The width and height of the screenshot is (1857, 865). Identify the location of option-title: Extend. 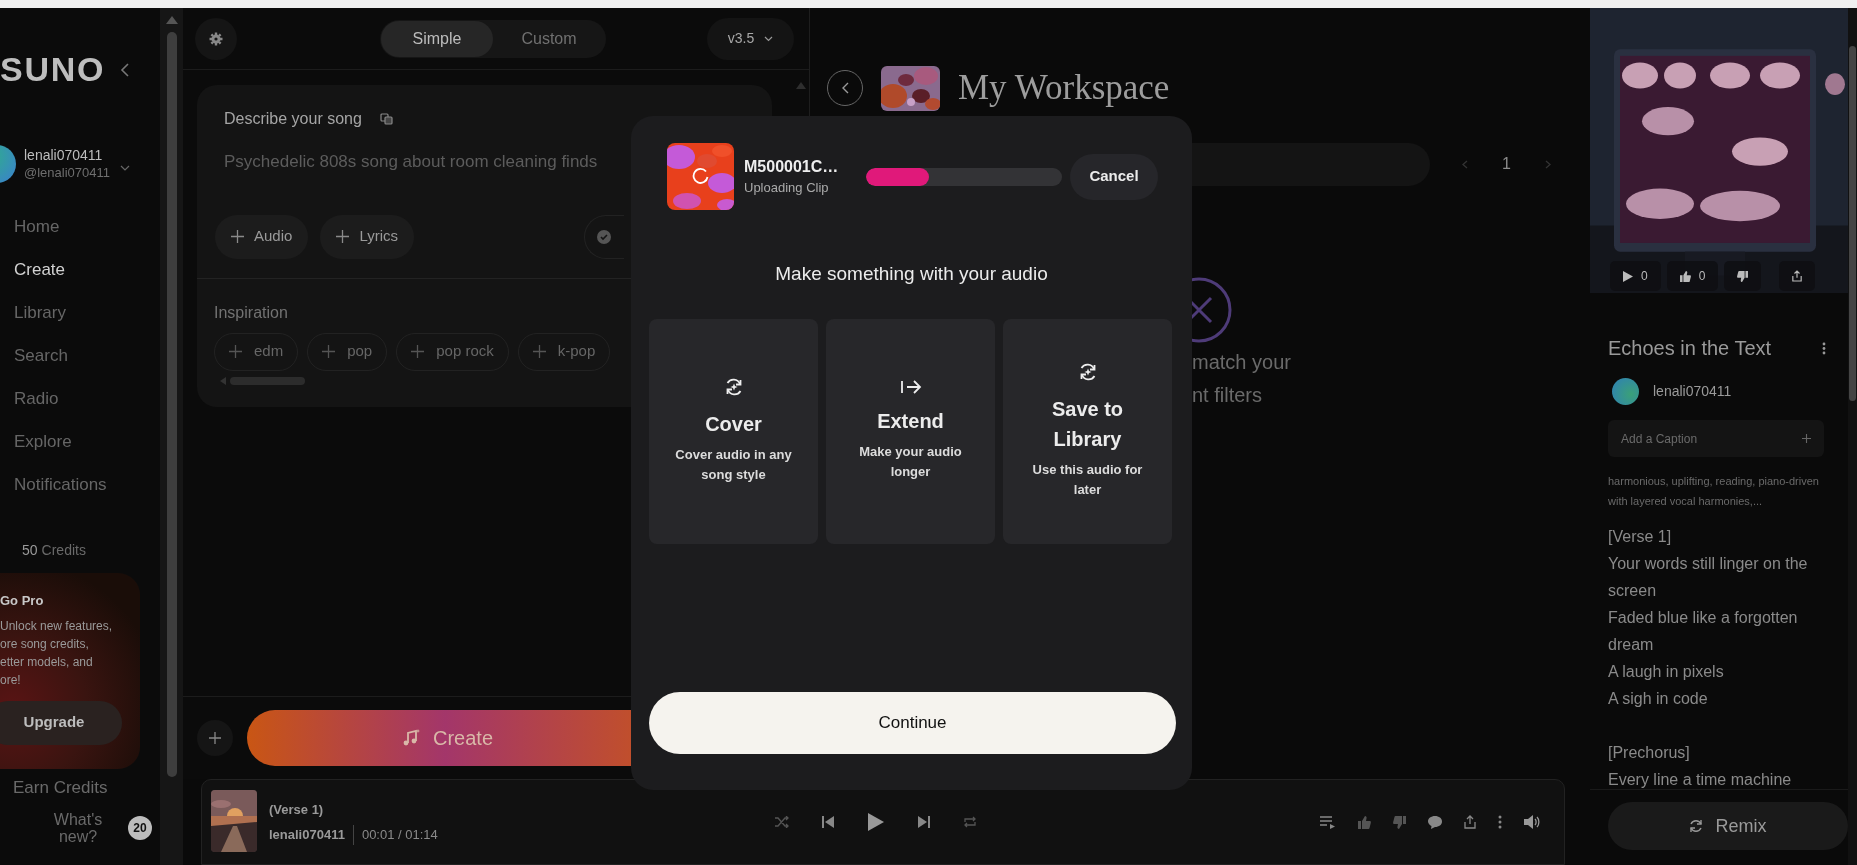
(910, 421).